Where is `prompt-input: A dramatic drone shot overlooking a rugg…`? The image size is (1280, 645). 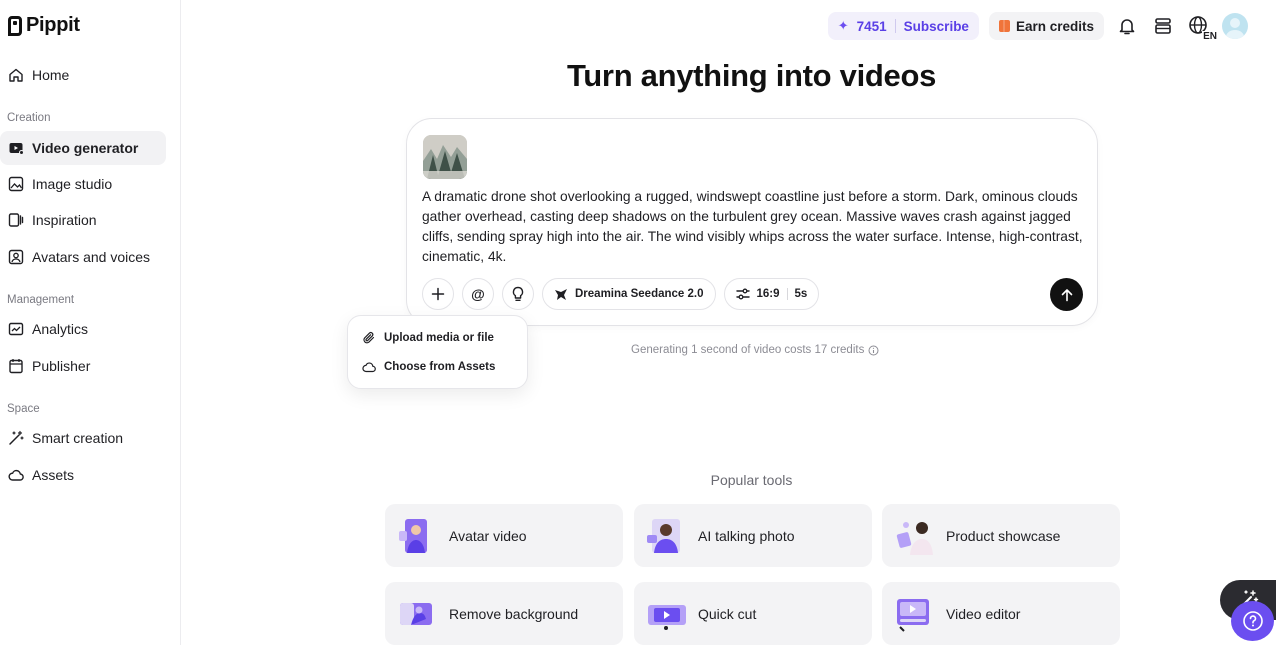
prompt-input: A dramatic drone shot overlooking a rugg… is located at coordinates (754, 227).